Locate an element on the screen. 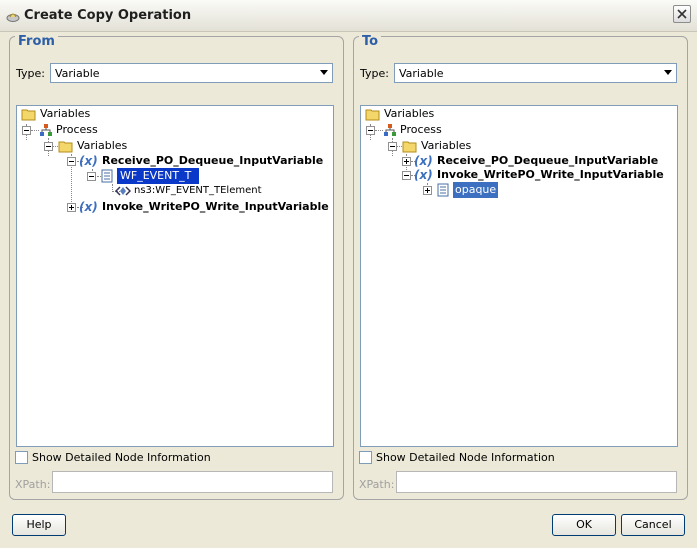  from-legend: From is located at coordinates (36, 41).